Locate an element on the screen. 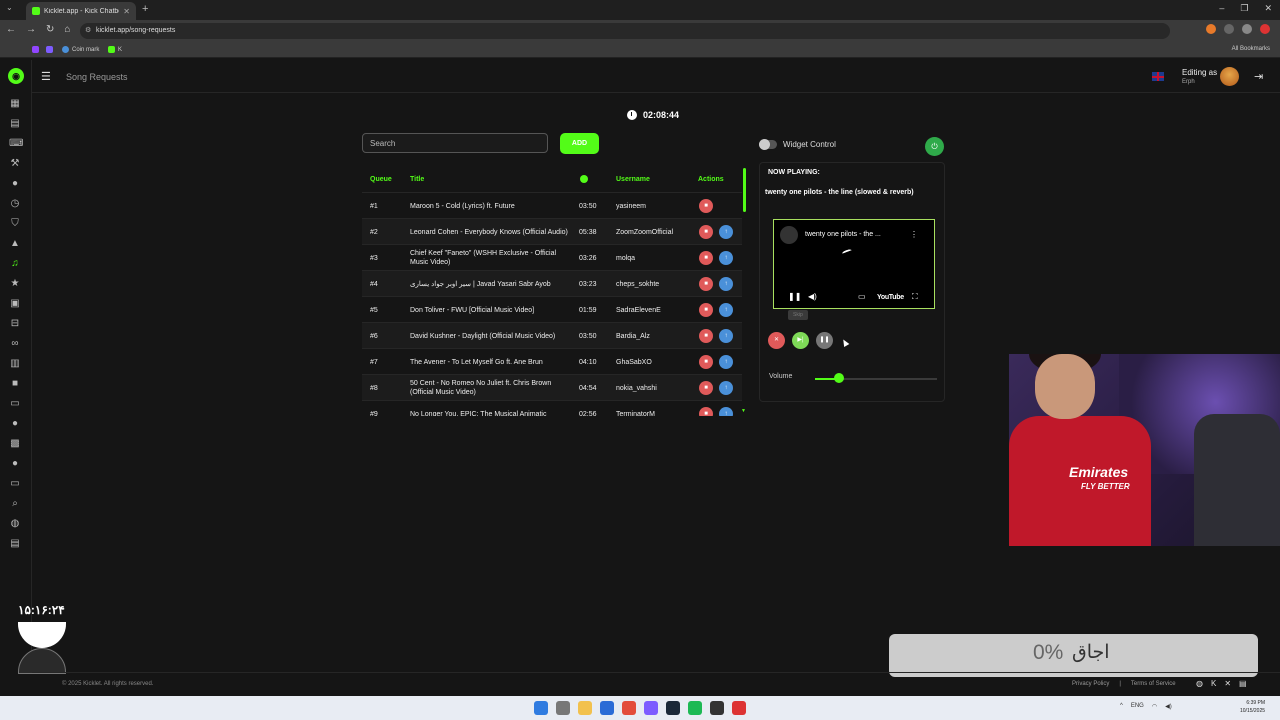 The width and height of the screenshot is (1280, 720). menu-icon: ☰ is located at coordinates (46, 76).